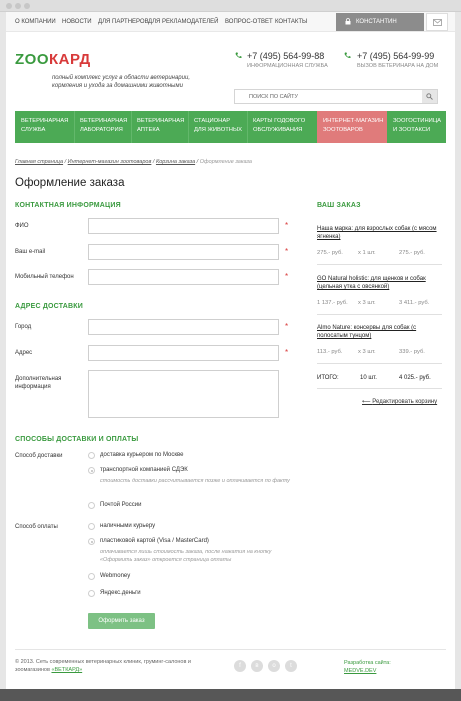  Describe the element at coordinates (91, 470) in the screenshot. I see `delivery-cdek-radio` at that location.